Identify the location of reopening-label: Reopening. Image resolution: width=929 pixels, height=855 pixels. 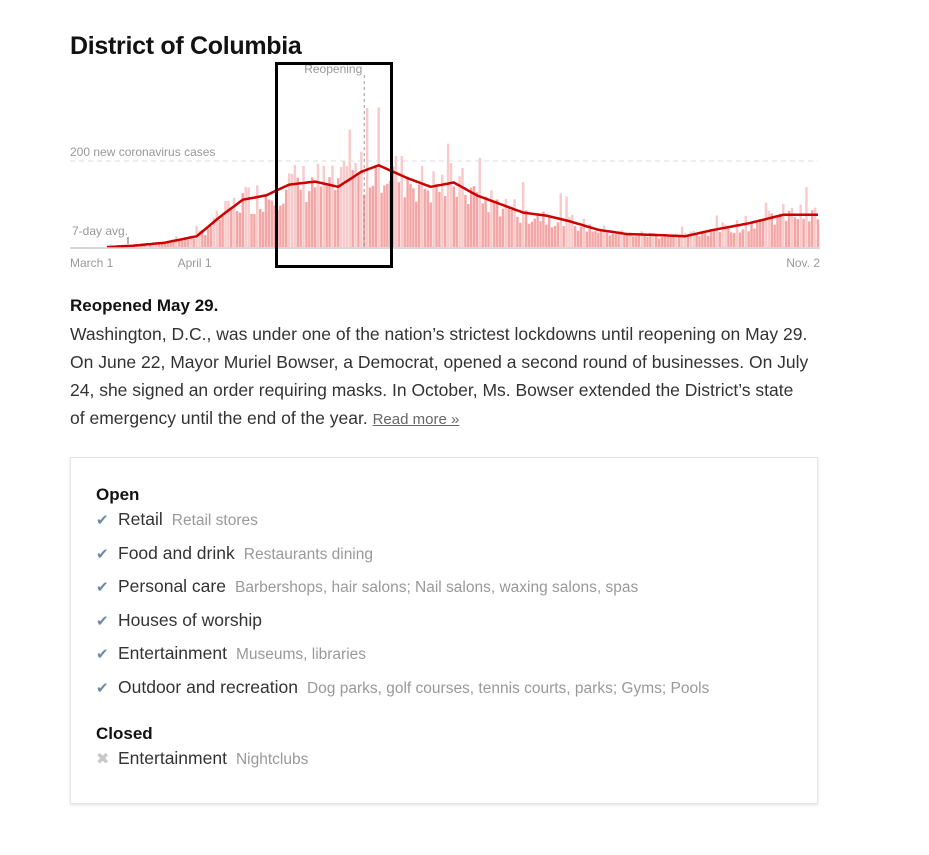
(333, 69).